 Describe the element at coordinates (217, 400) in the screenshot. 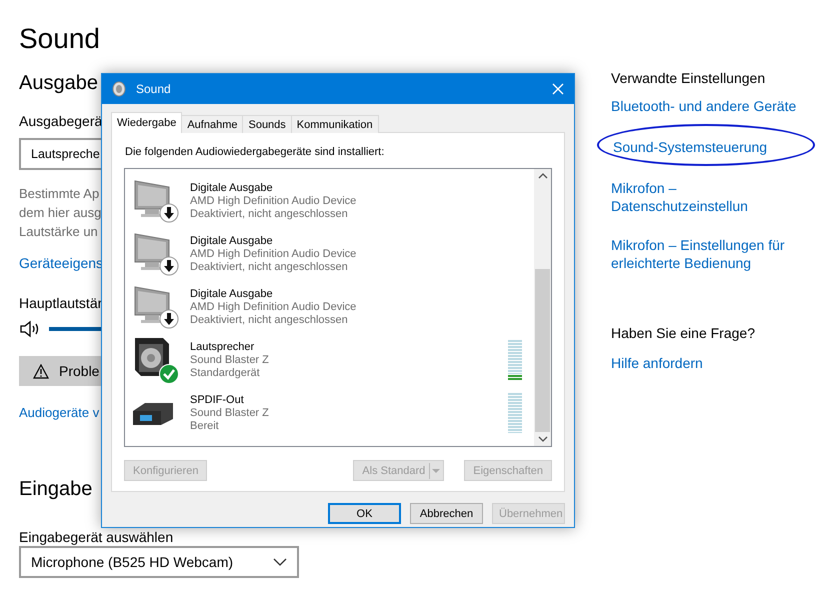

I see `device-name: SPDIF-Out` at that location.